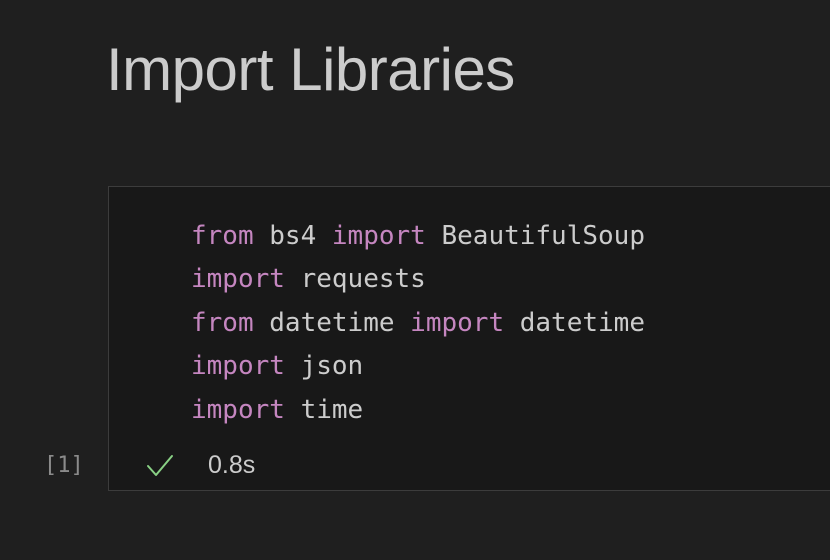 The width and height of the screenshot is (830, 560). I want to click on code-text: BeautifulSoup, so click(535, 236).